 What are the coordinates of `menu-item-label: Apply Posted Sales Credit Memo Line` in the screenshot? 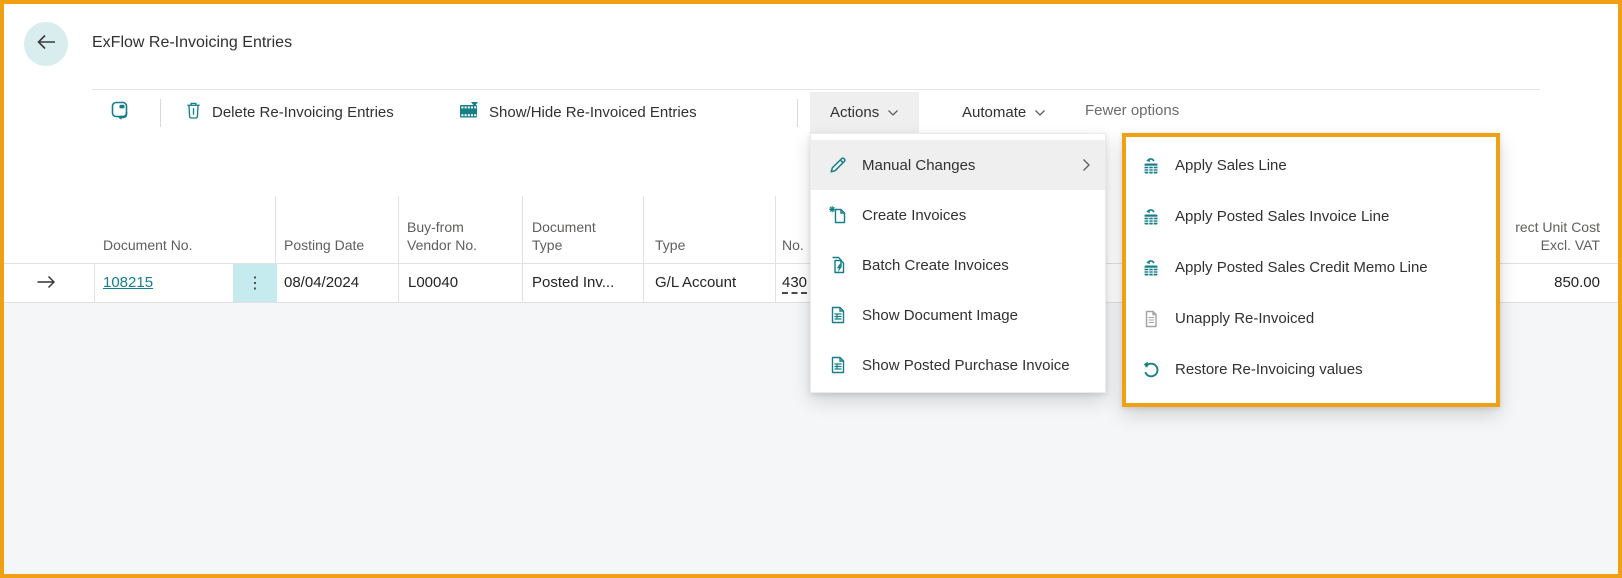 It's located at (1301, 267).